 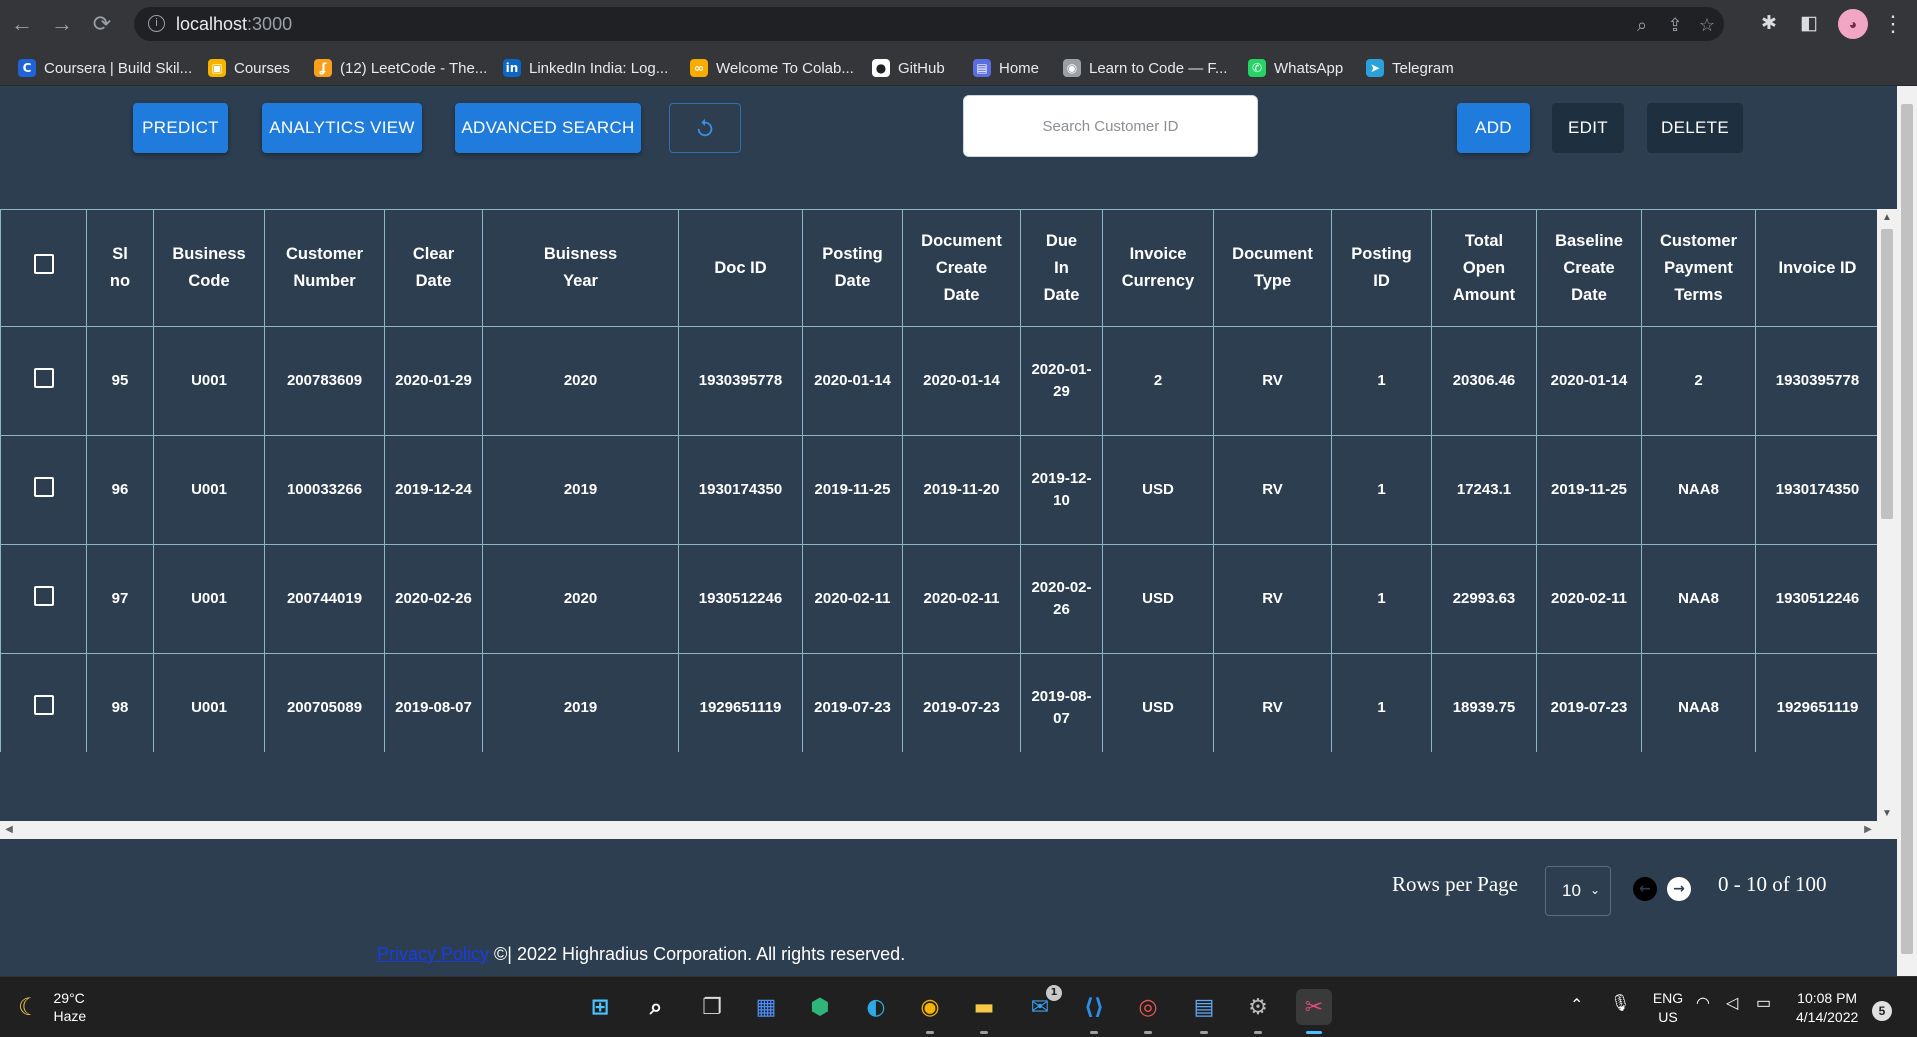 I want to click on chrome-icon: ◉, so click(x=930, y=1007).